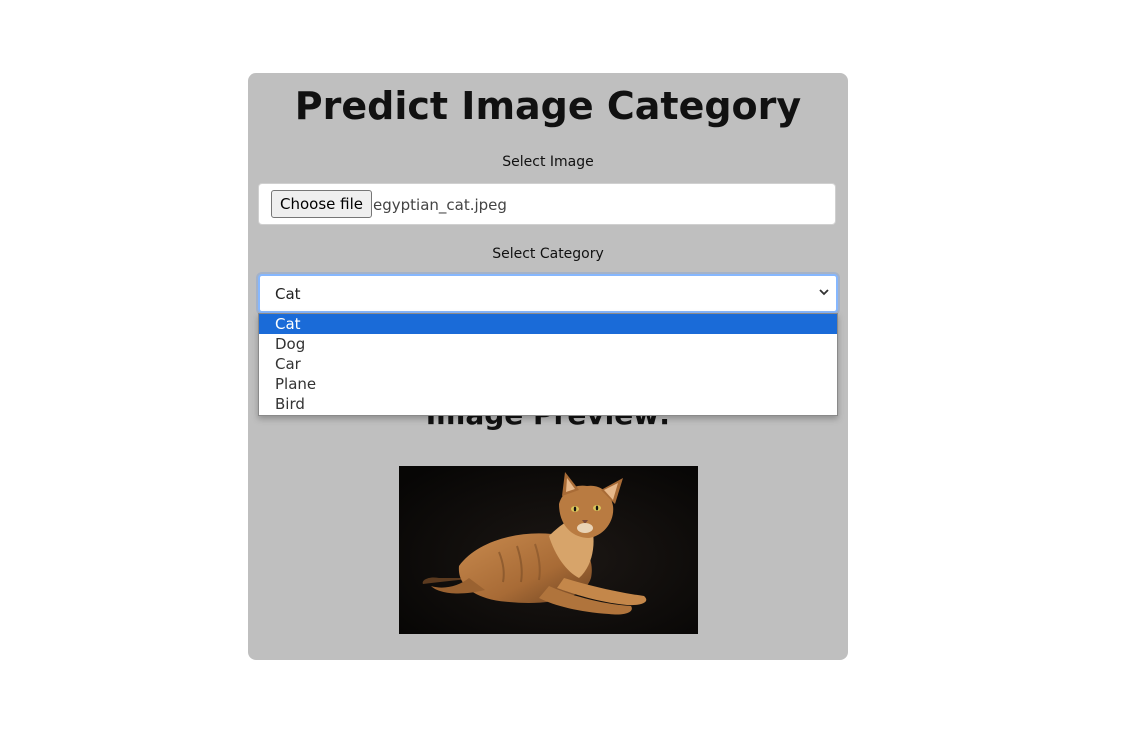  What do you see at coordinates (824, 292) in the screenshot?
I see `chevron-down-icon` at bounding box center [824, 292].